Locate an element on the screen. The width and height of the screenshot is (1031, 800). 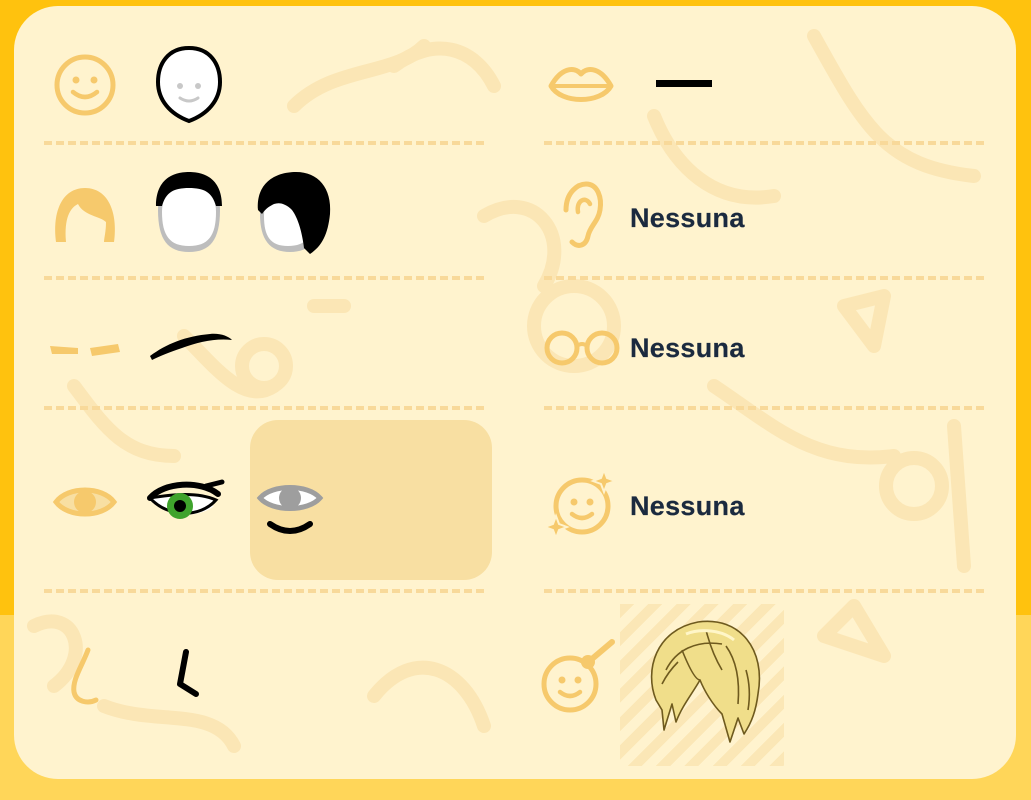
smiley-face-icon is located at coordinates (85, 85).